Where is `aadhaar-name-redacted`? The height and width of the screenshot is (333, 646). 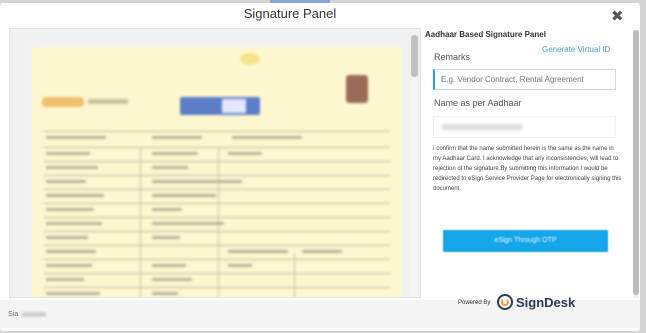 aadhaar-name-redacted is located at coordinates (482, 127).